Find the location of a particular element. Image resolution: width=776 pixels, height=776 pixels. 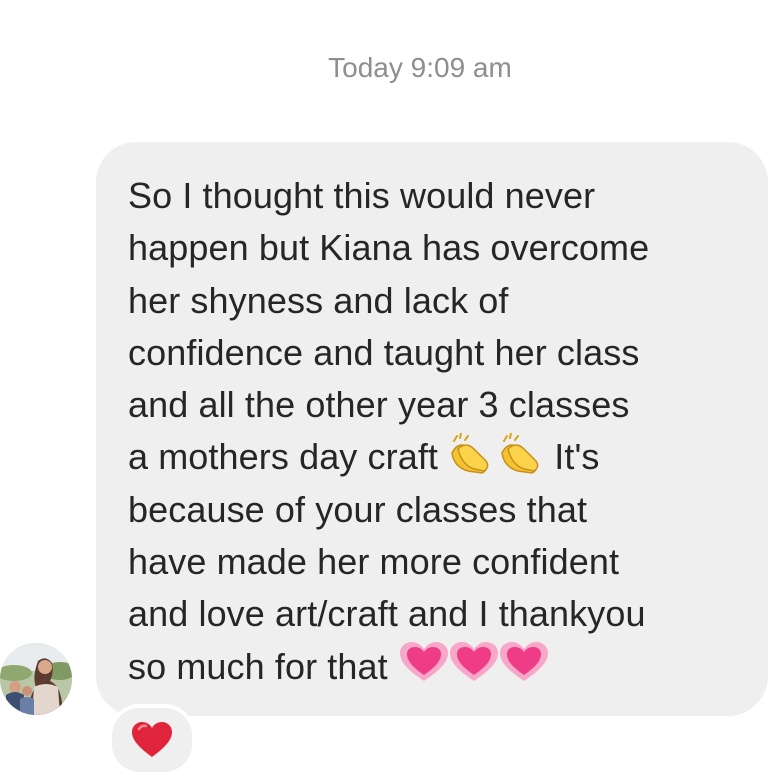

message-line: confidence and taught her class is located at coordinates (384, 352).